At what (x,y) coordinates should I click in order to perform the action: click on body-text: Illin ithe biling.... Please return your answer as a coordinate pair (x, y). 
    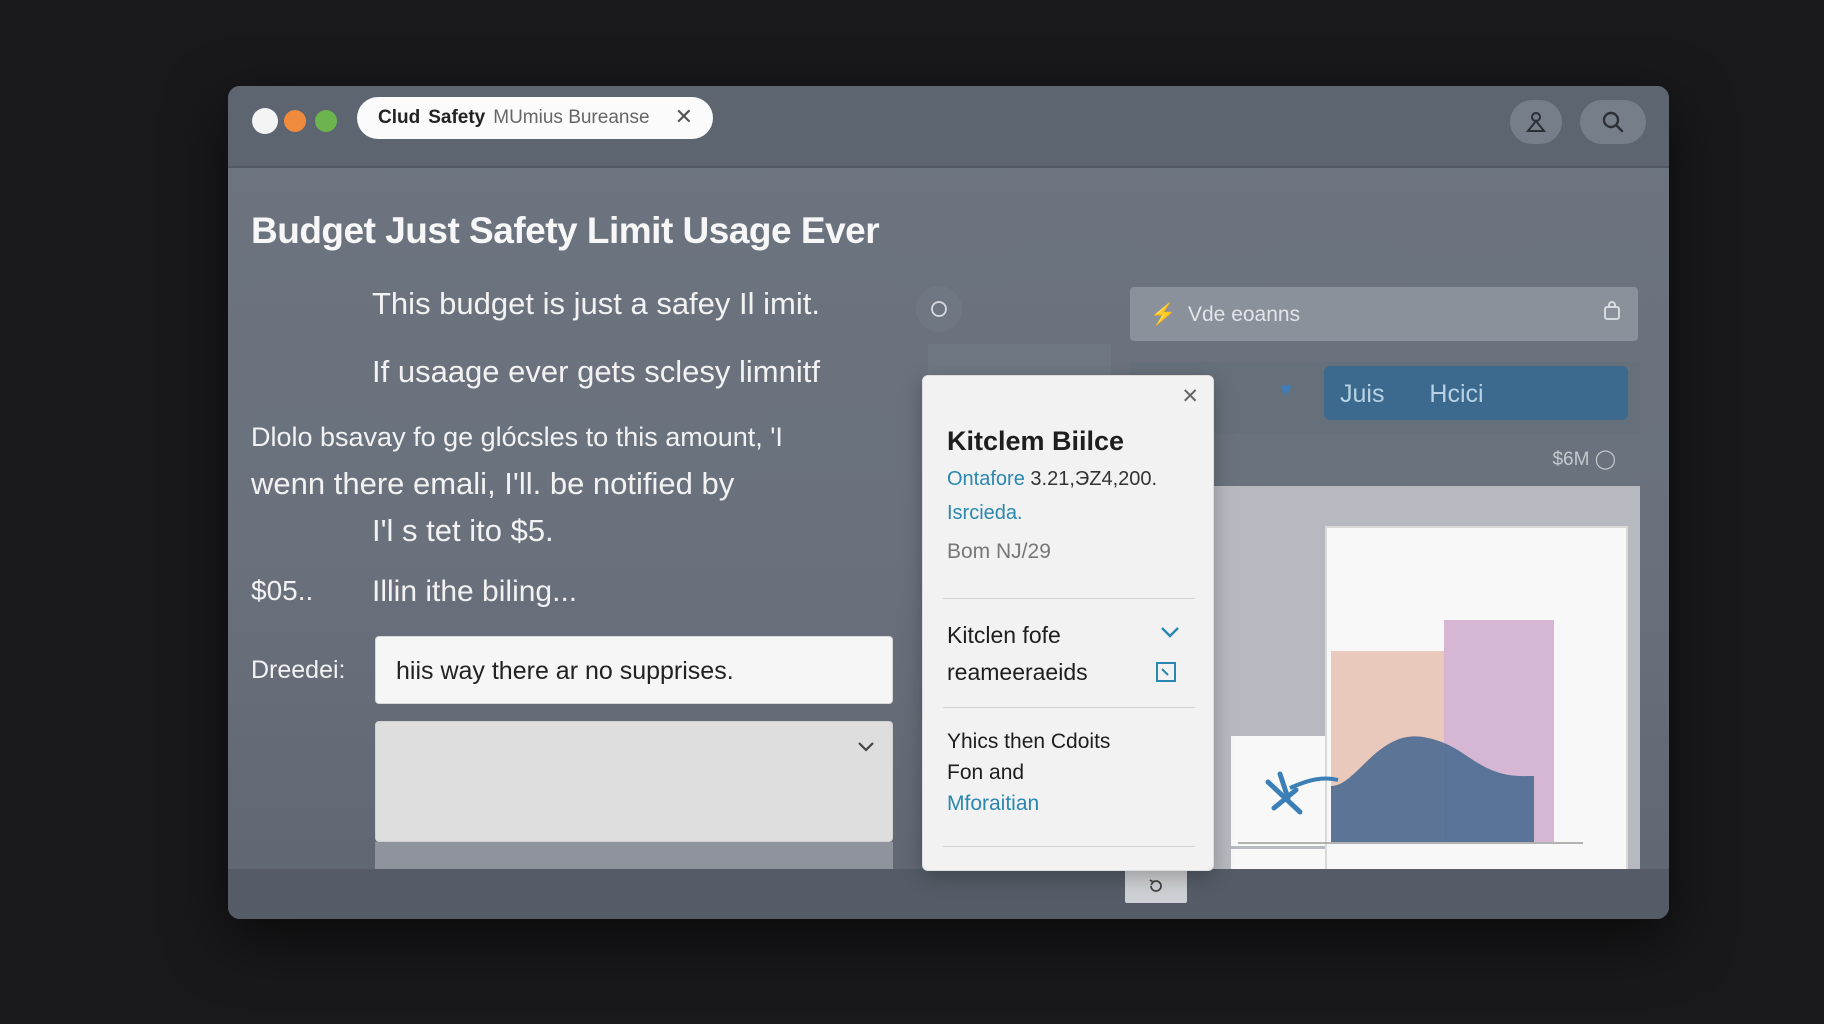
    Looking at the image, I should click on (475, 591).